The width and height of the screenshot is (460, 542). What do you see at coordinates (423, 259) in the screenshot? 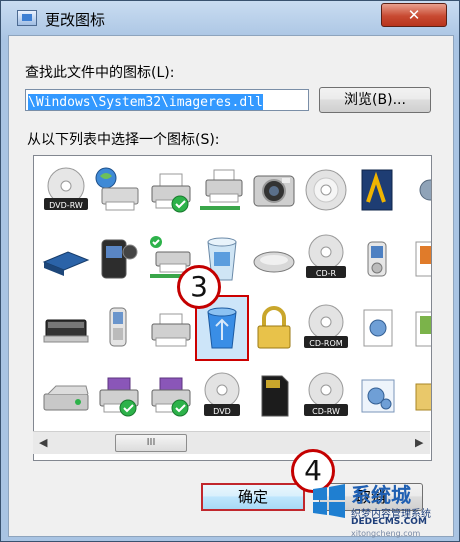
I see `picture-icon` at bounding box center [423, 259].